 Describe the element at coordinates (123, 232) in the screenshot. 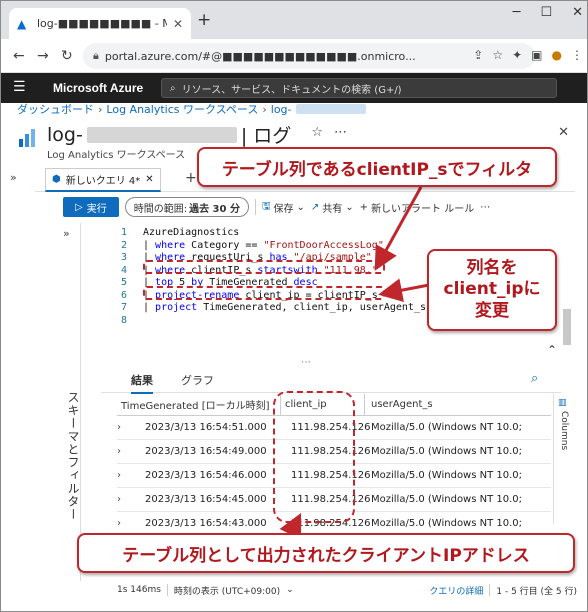

I see `line-number: 1` at that location.